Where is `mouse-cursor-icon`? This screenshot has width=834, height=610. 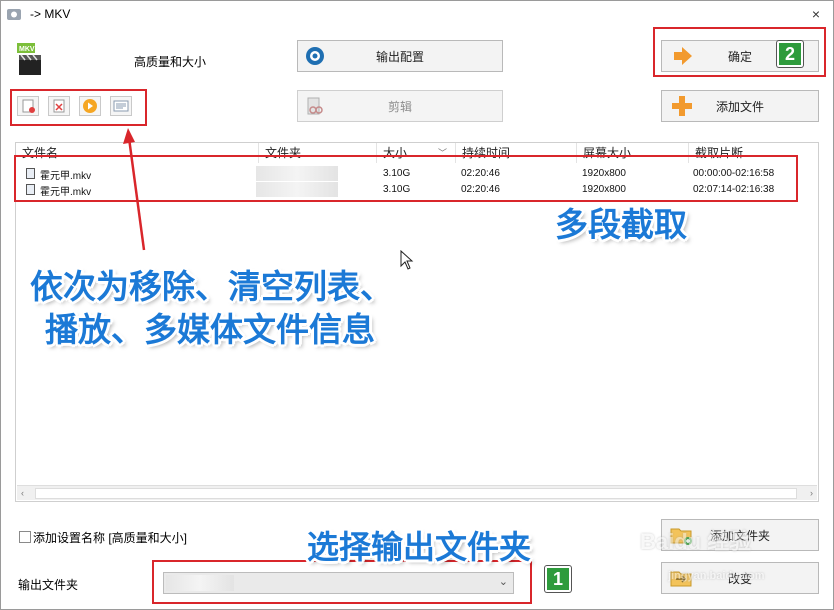 mouse-cursor-icon is located at coordinates (407, 260).